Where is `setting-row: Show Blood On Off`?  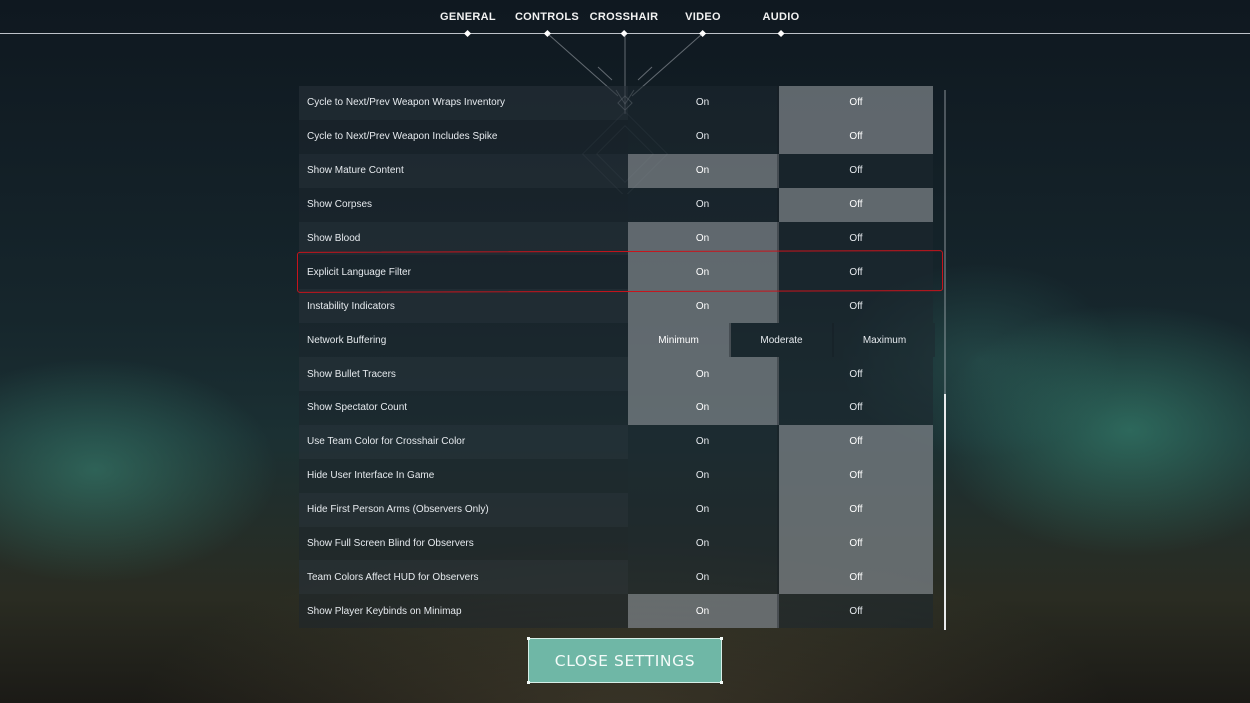 setting-row: Show Blood On Off is located at coordinates (617, 238).